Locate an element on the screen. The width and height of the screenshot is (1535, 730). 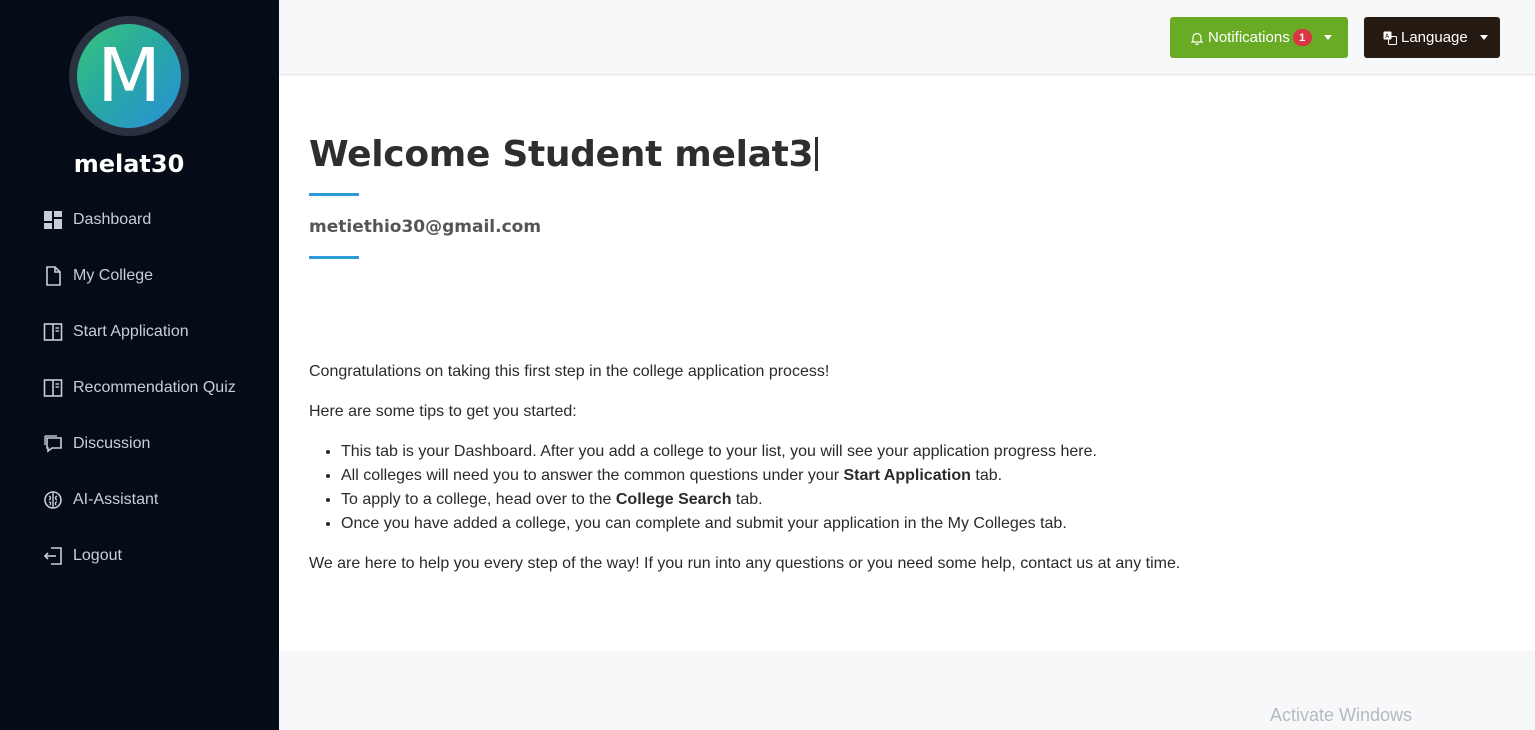
brain-icon is located at coordinates (53, 500).